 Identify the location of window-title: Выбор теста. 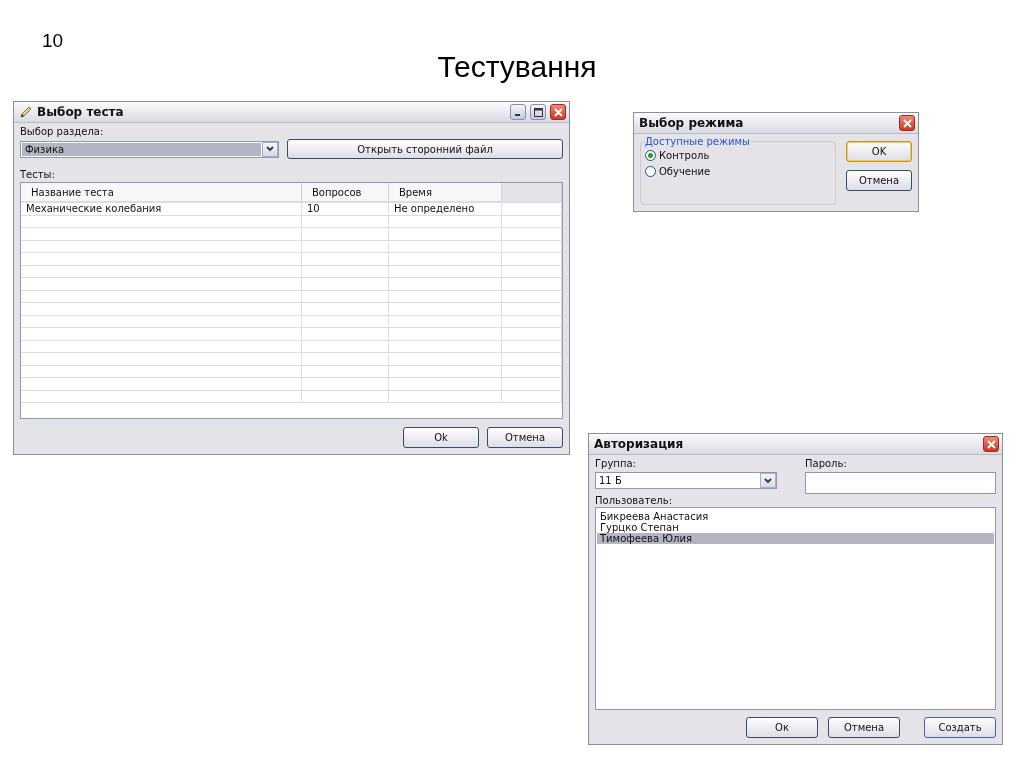
(81, 112).